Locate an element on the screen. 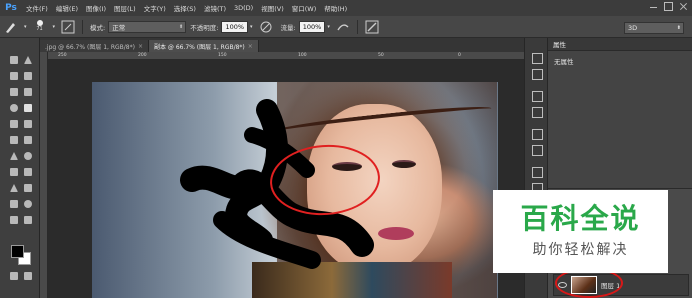 The width and height of the screenshot is (692, 298). screen-mode-icon is located at coordinates (28, 276).